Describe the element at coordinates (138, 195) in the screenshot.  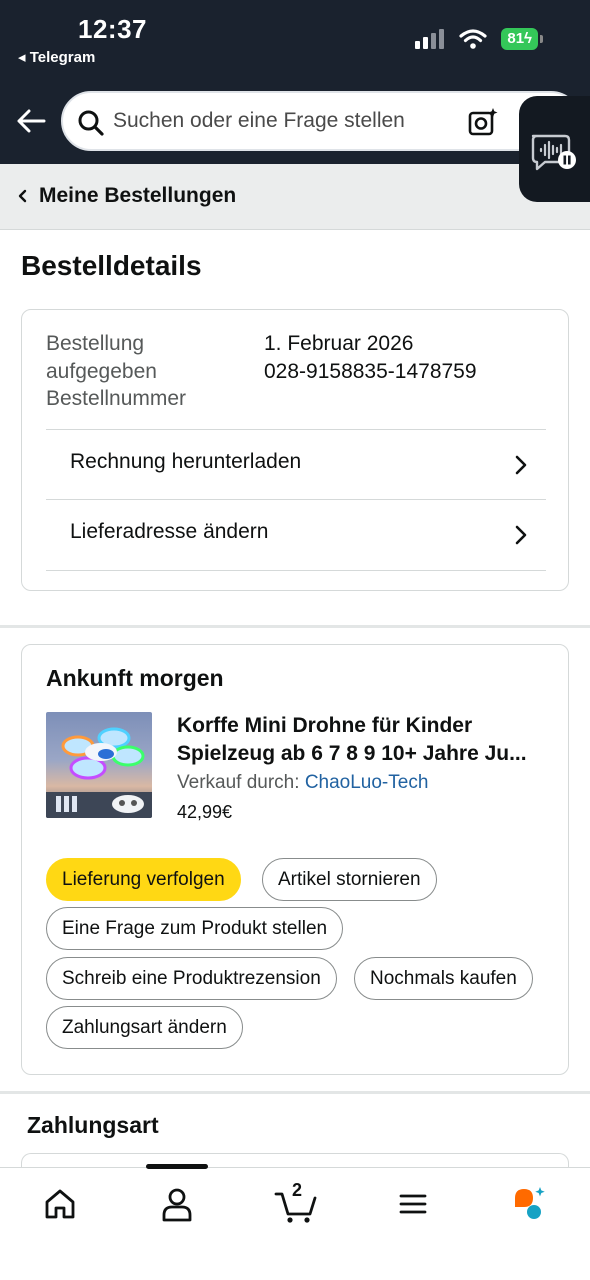
I see `breadcrumb-label: Meine Bestellungen` at that location.